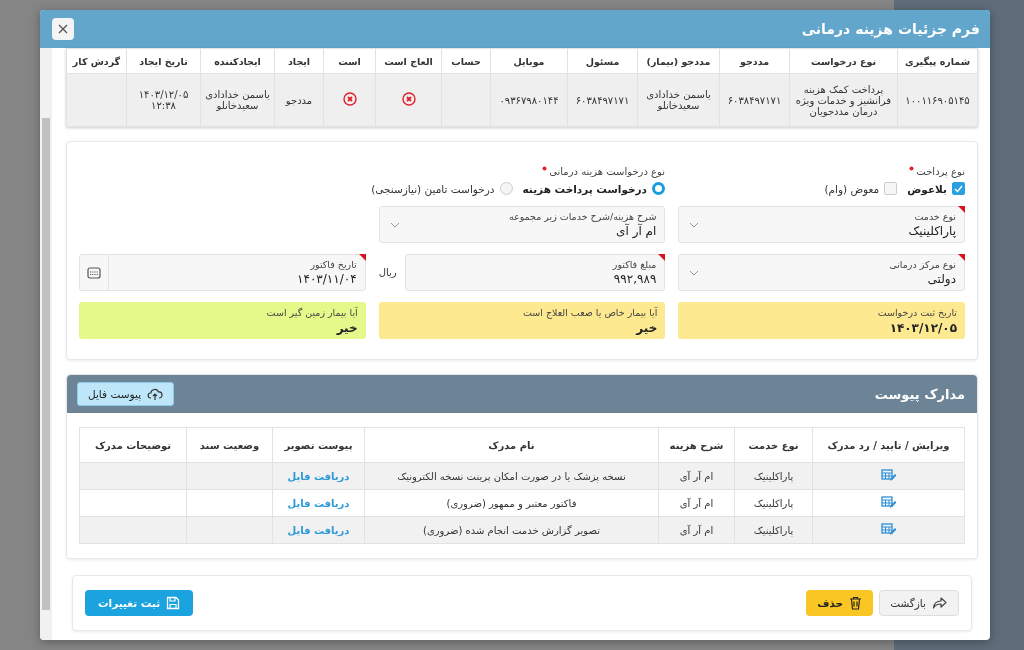  Describe the element at coordinates (937, 61) in the screenshot. I see `column-header: شماره پیگیری` at that location.